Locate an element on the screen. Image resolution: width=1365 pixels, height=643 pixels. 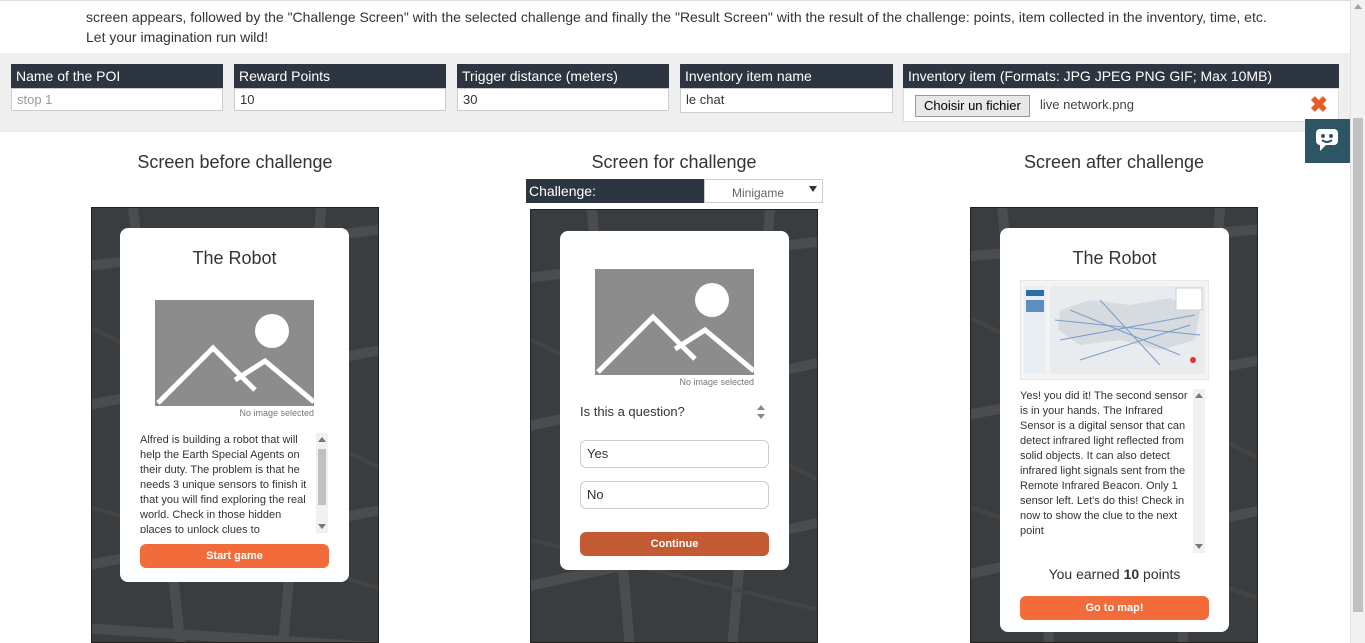
chat-widget-button is located at coordinates (1327, 141).